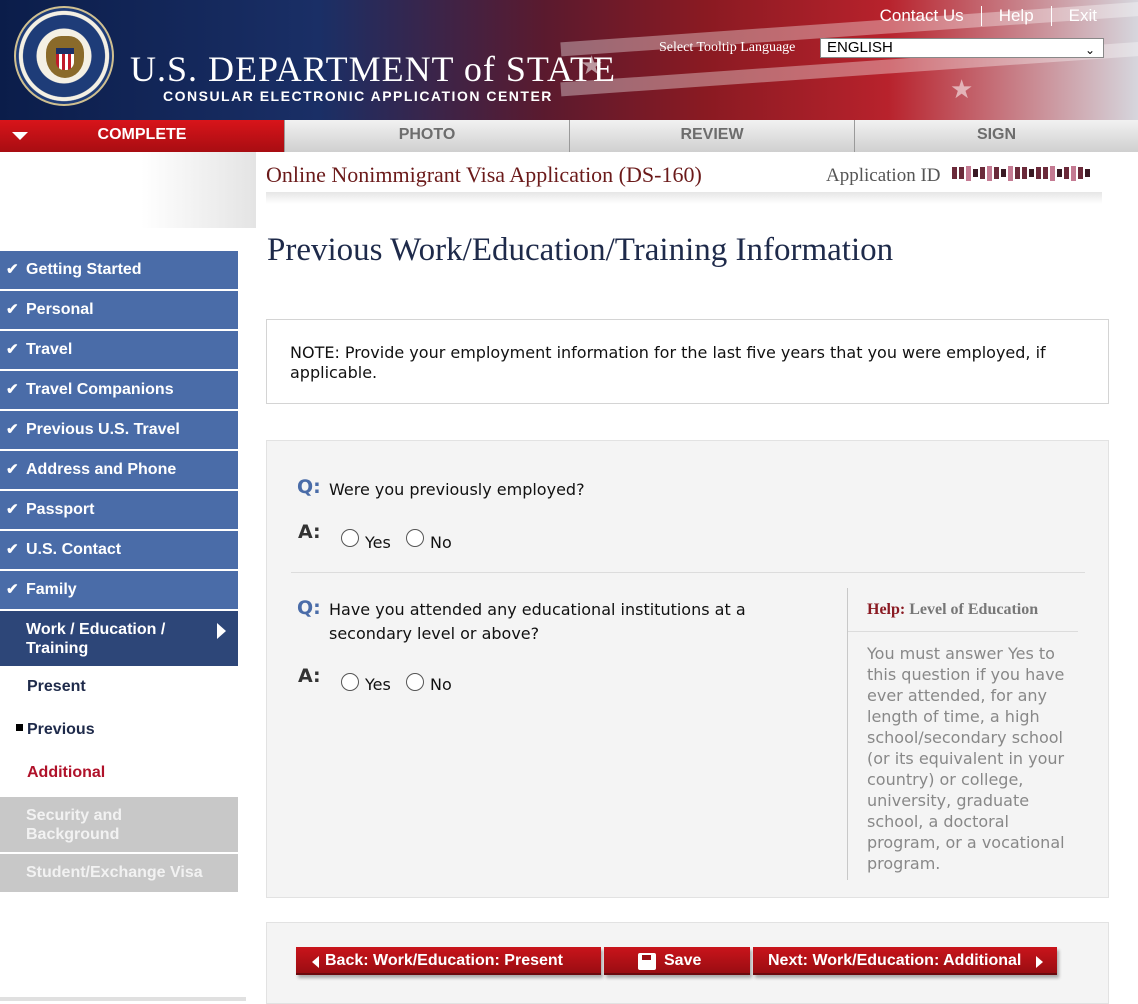  What do you see at coordinates (434, 633) in the screenshot?
I see `question-text-line: secondary level or above?` at bounding box center [434, 633].